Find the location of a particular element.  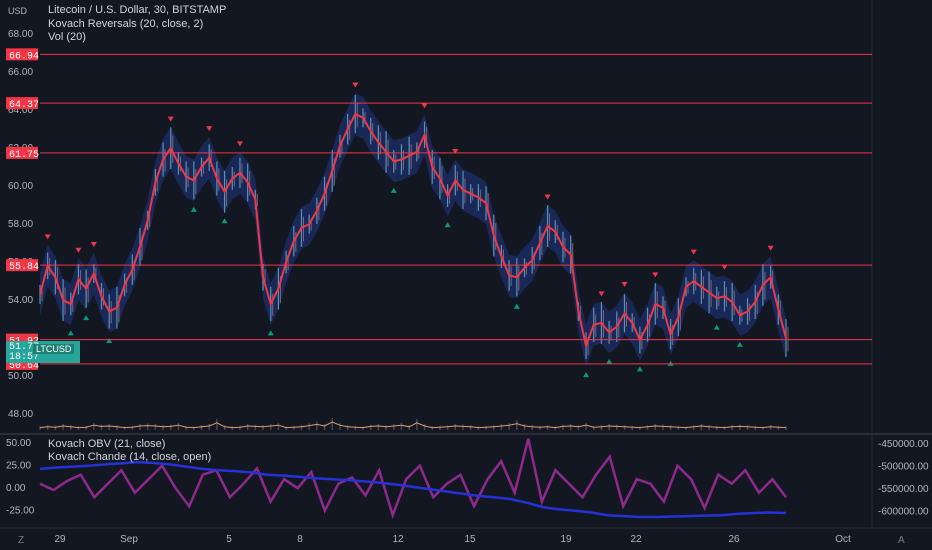

currency-label: USD is located at coordinates (18, 11).